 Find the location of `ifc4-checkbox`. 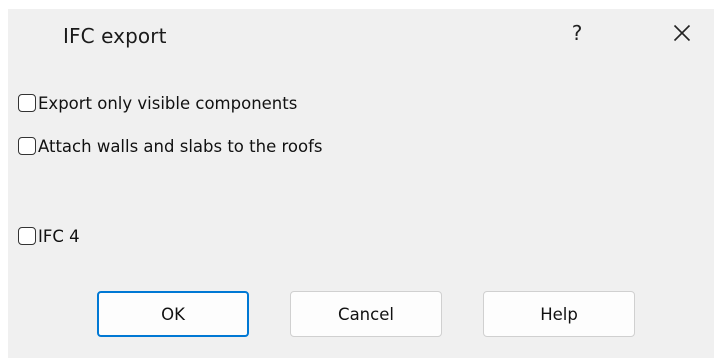

ifc4-checkbox is located at coordinates (27, 236).